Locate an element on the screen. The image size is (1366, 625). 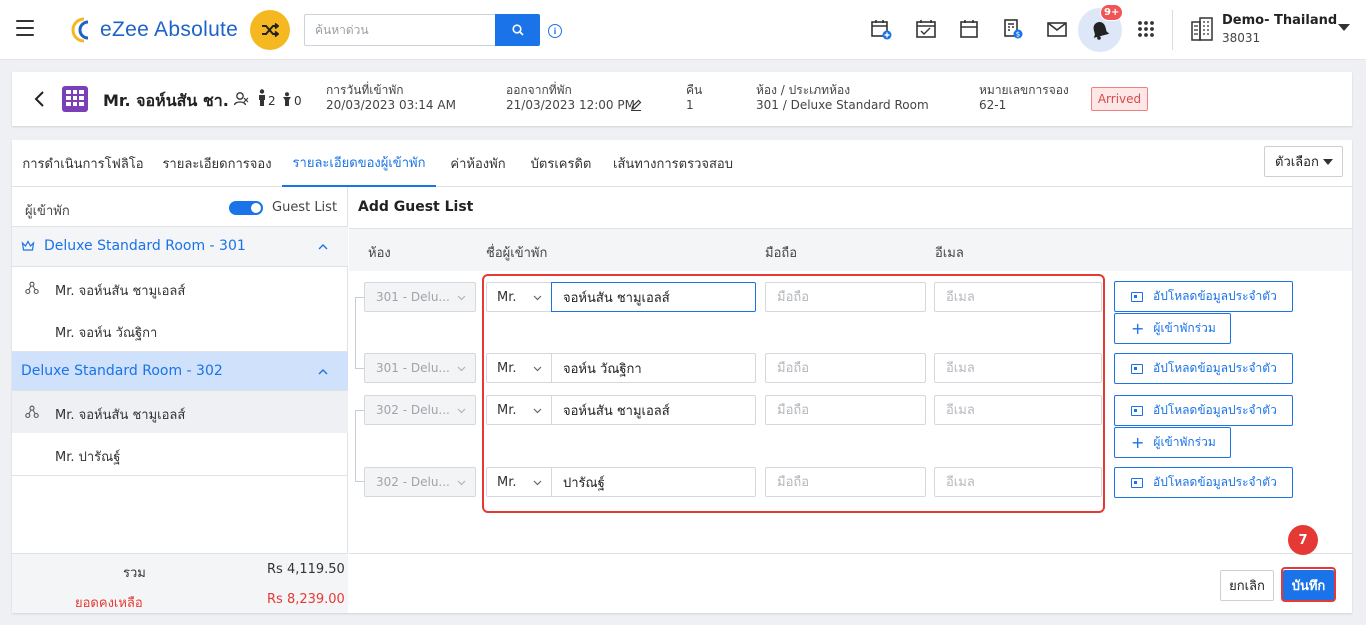
room-group-label: Deluxe Standard Room - 302 is located at coordinates (122, 371).